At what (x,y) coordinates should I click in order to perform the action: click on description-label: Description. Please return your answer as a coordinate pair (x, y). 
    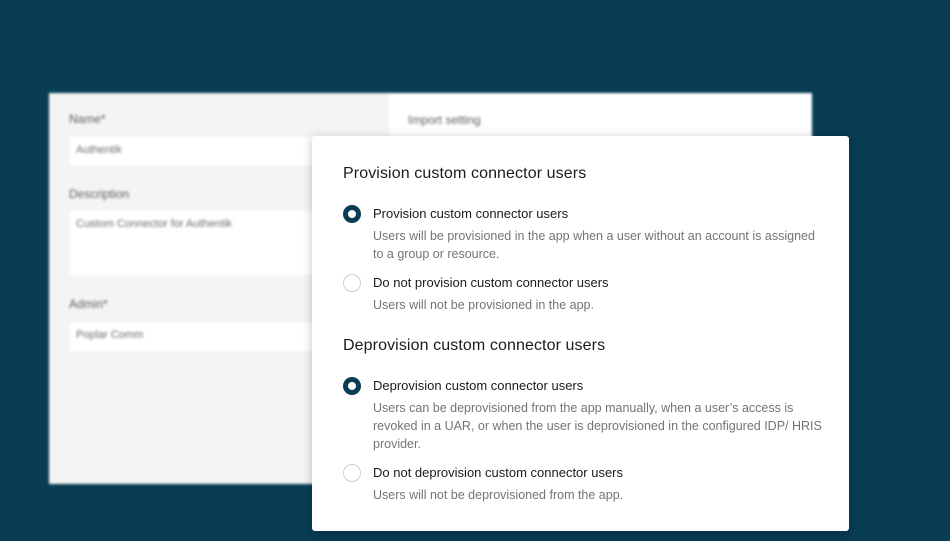
    Looking at the image, I should click on (99, 194).